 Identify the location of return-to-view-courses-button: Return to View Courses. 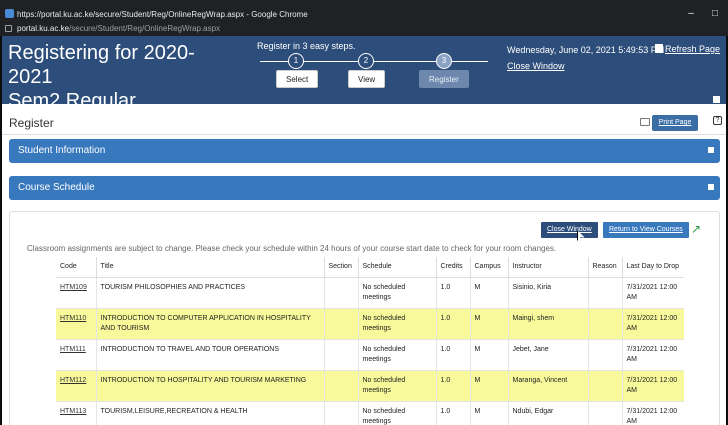
(646, 230).